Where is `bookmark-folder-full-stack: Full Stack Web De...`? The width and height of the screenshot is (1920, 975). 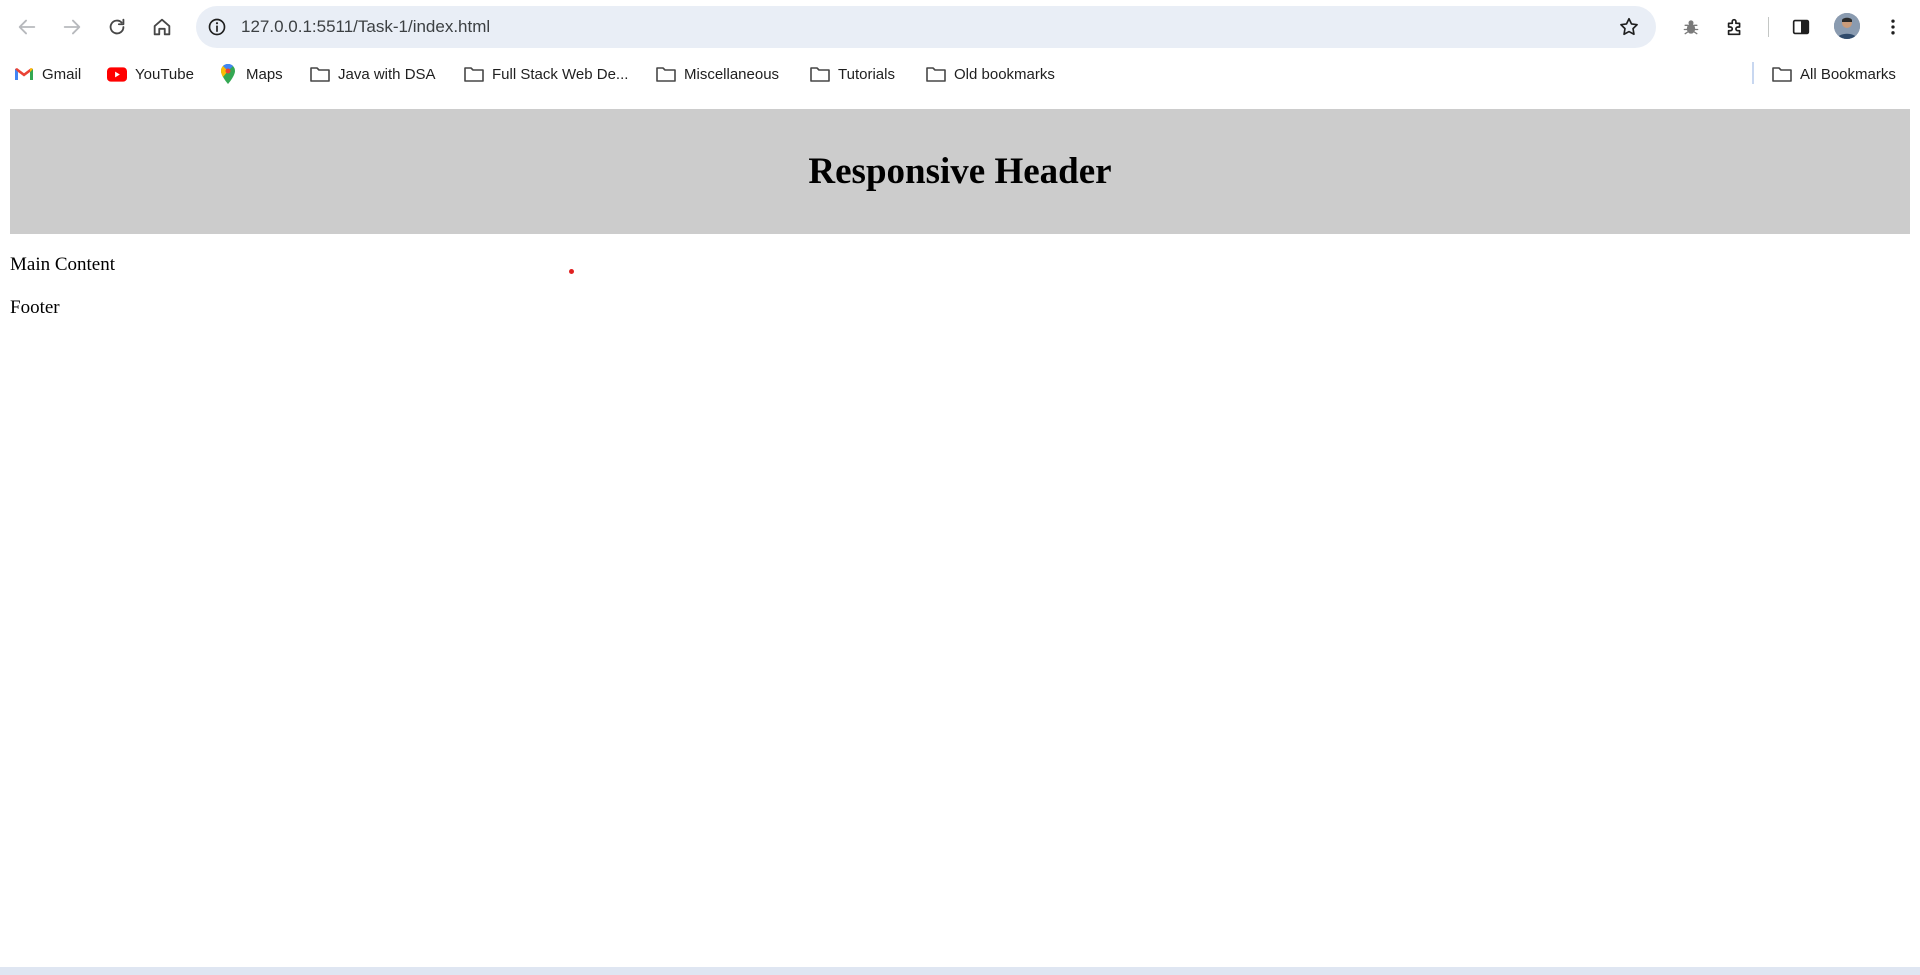 bookmark-folder-full-stack: Full Stack Web De... is located at coordinates (546, 74).